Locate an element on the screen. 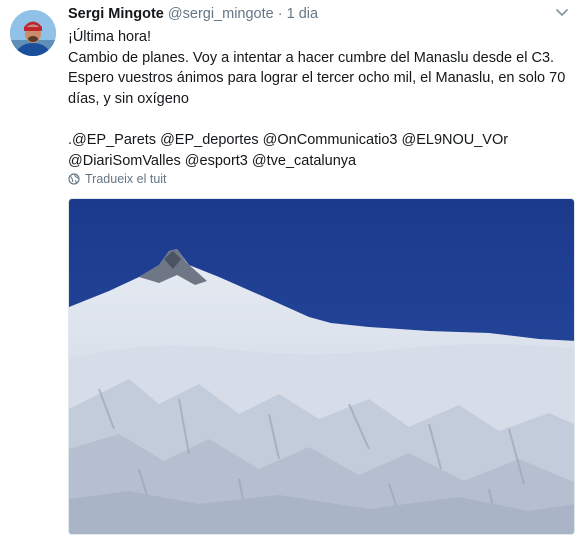 This screenshot has width=583, height=544. timestamp: 1 dia is located at coordinates (302, 14).